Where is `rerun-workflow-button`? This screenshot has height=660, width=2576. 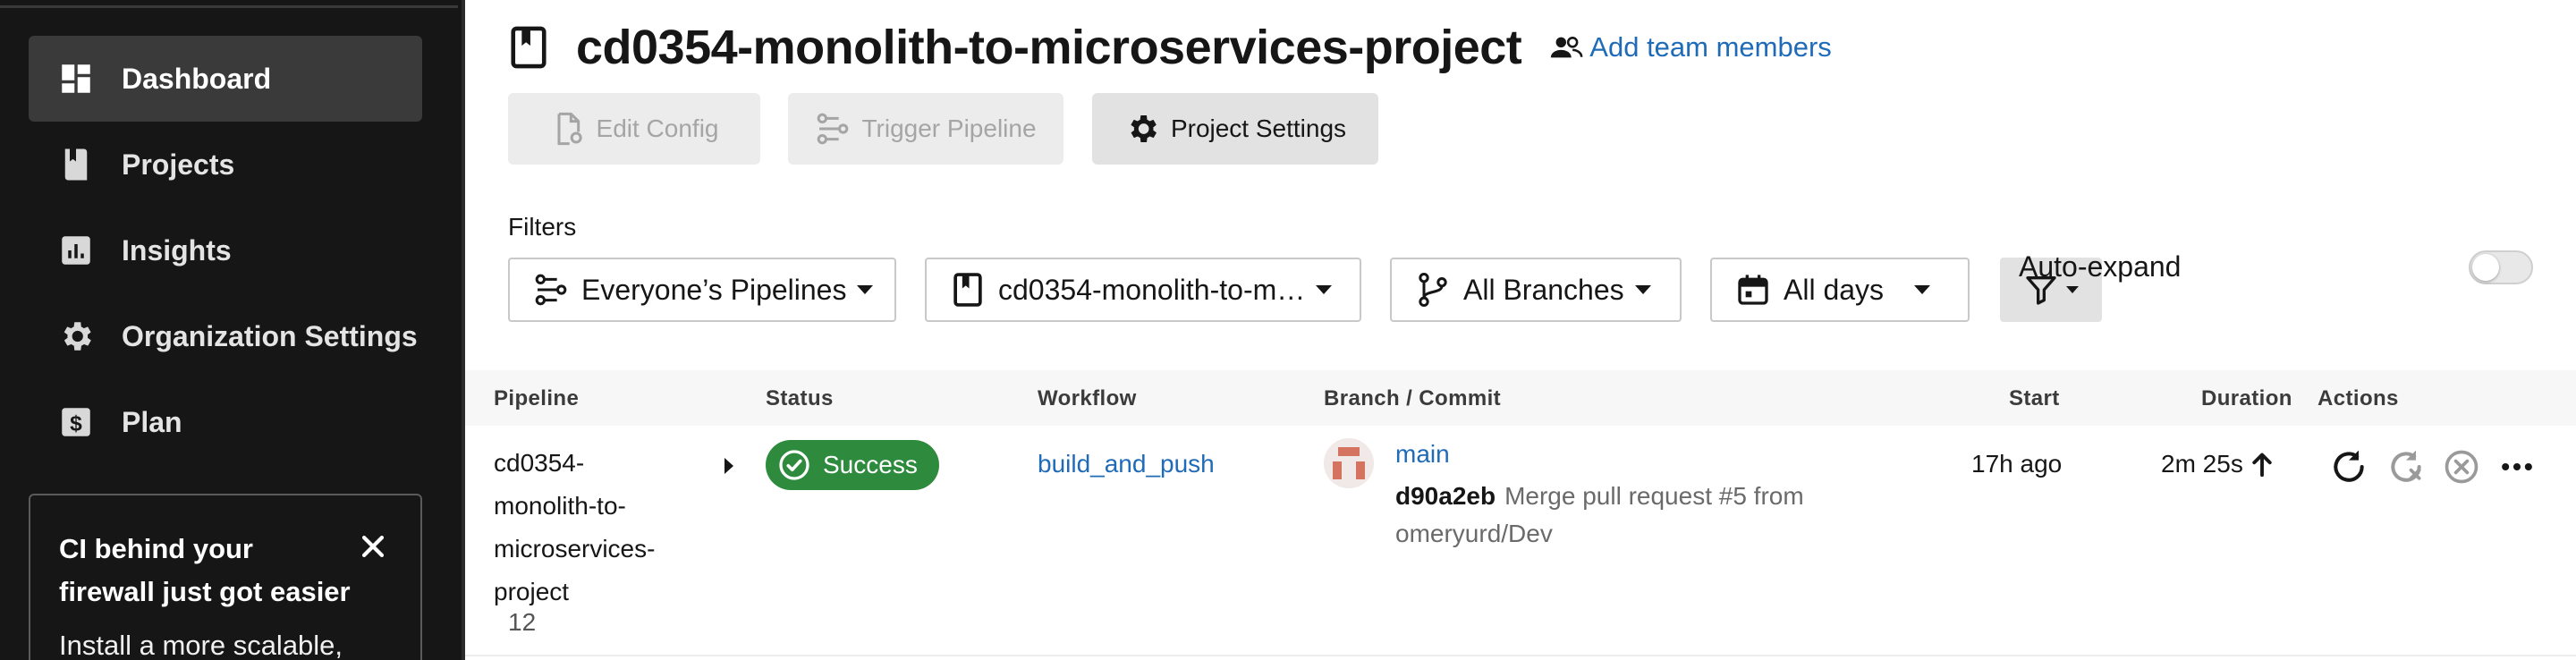 rerun-workflow-button is located at coordinates (2348, 466).